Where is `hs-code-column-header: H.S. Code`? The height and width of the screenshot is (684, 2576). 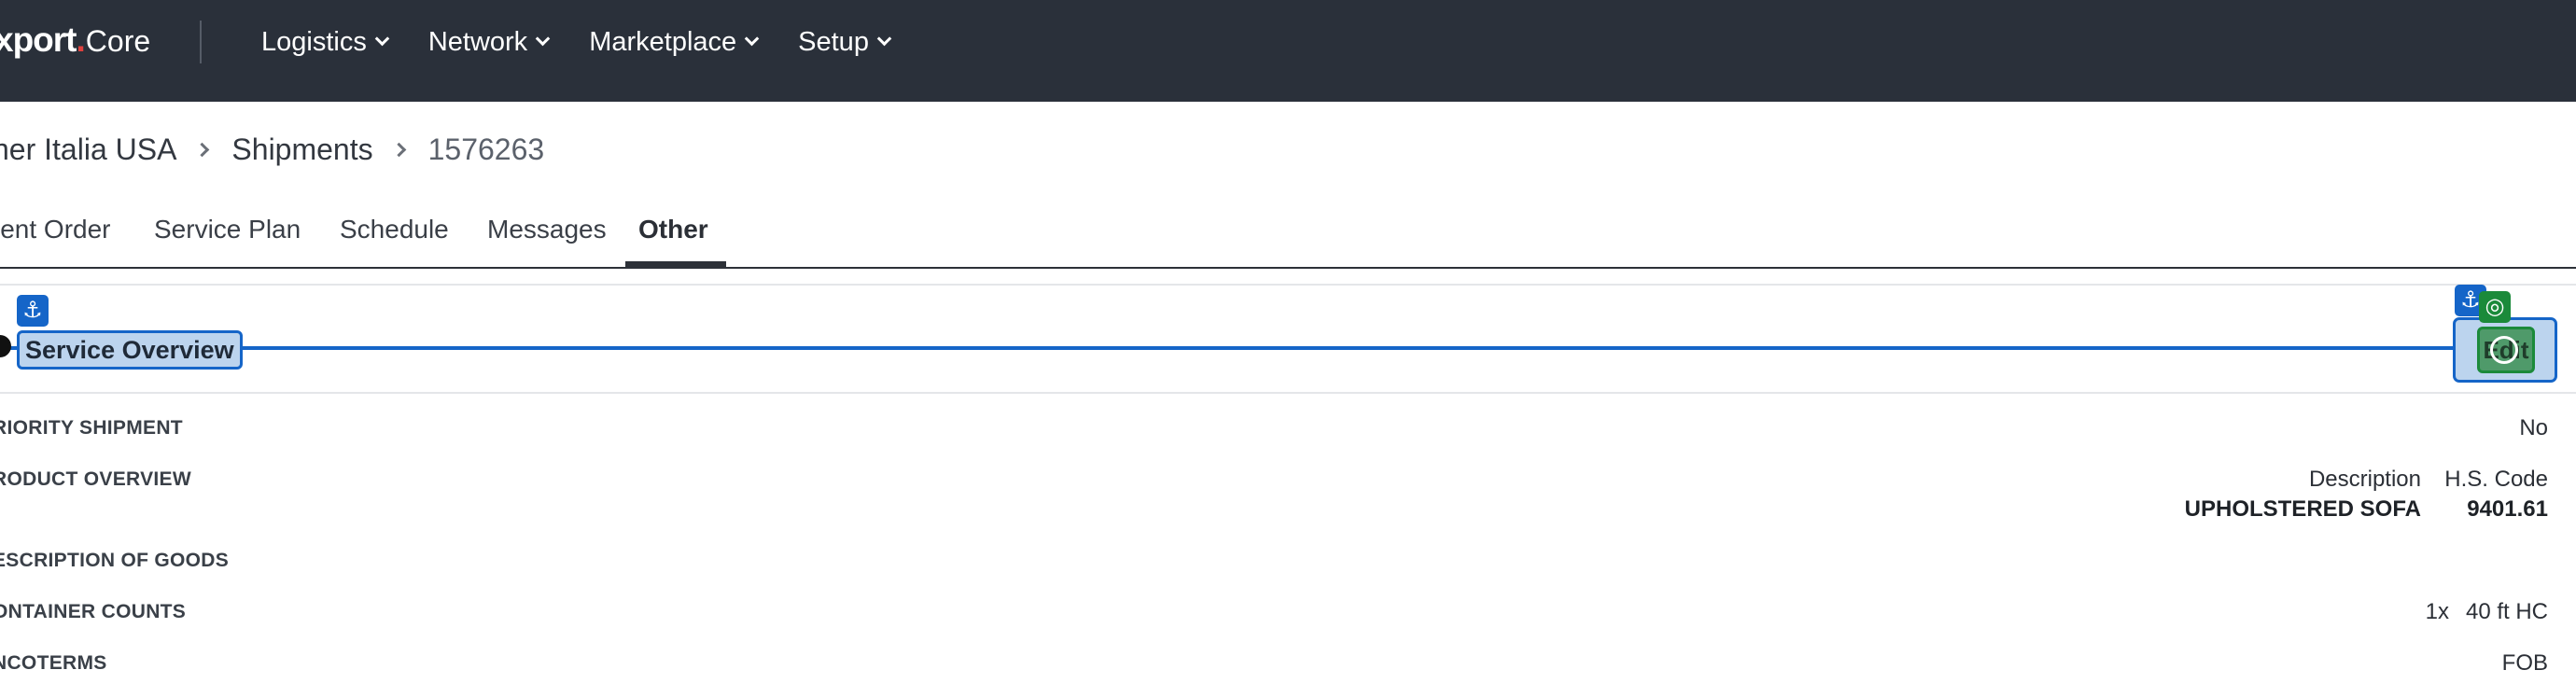
hs-code-column-header: H.S. Code is located at coordinates (2496, 479).